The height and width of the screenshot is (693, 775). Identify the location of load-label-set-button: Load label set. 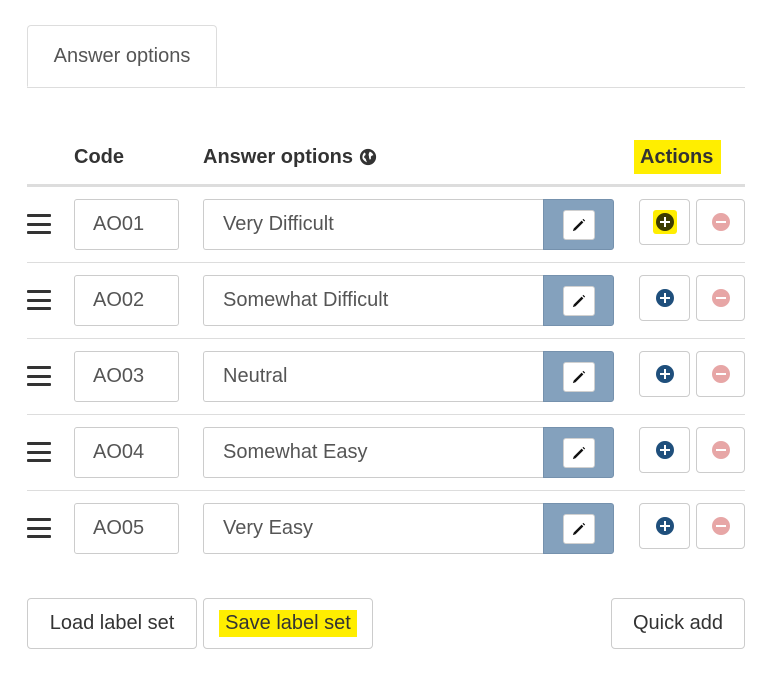
(112, 623).